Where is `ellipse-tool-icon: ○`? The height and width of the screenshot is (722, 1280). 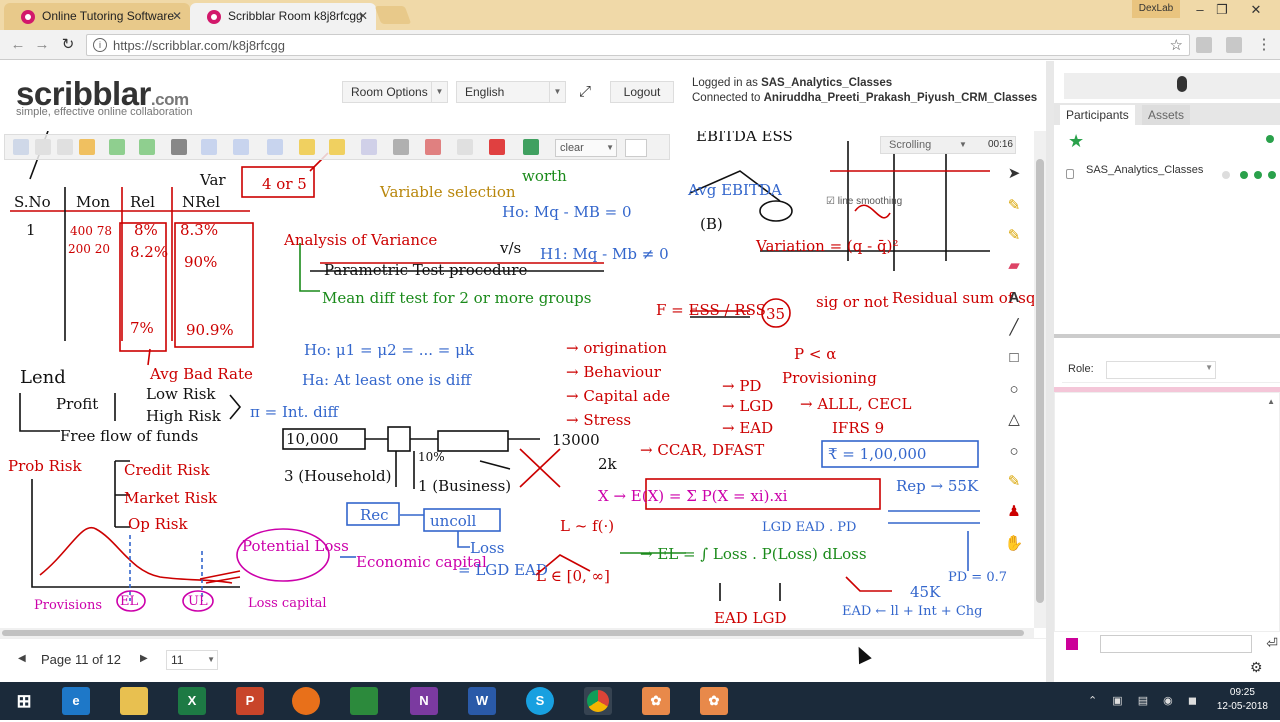 ellipse-tool-icon: ○ is located at coordinates (1014, 452).